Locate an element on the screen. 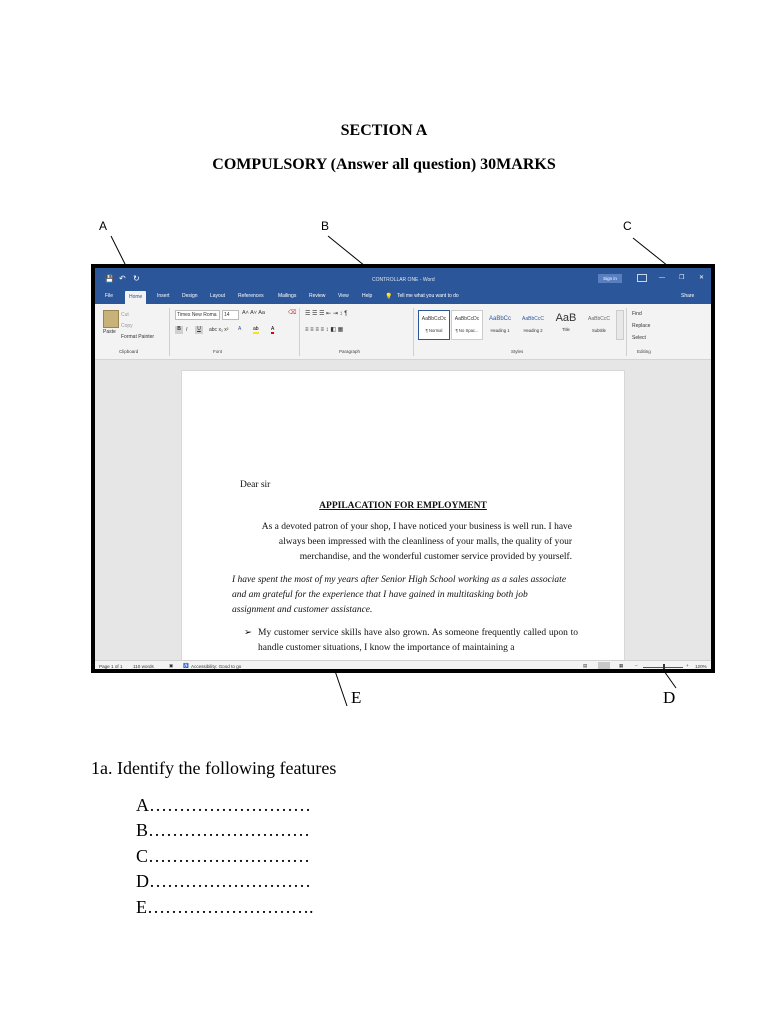  font-color-icon: A is located at coordinates (273, 330).